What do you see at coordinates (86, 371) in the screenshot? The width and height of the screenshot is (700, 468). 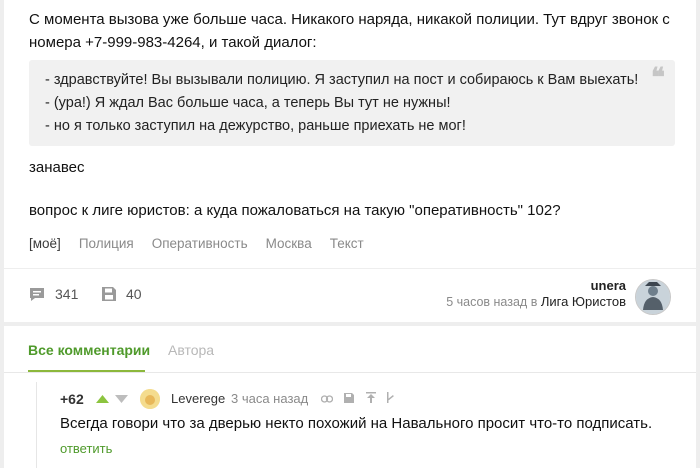 I see `active-tab-indicator` at bounding box center [86, 371].